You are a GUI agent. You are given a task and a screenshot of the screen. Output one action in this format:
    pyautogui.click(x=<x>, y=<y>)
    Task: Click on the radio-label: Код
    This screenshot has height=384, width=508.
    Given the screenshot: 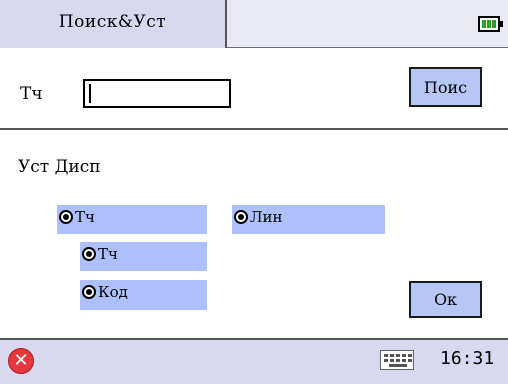 What is the action you would take?
    pyautogui.click(x=113, y=292)
    